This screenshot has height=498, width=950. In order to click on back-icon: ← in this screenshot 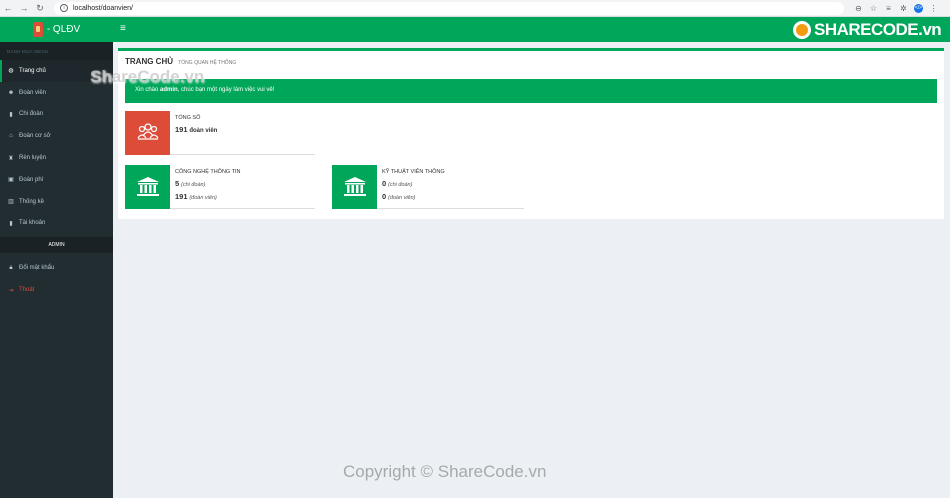, I will do `click(8, 8)`.